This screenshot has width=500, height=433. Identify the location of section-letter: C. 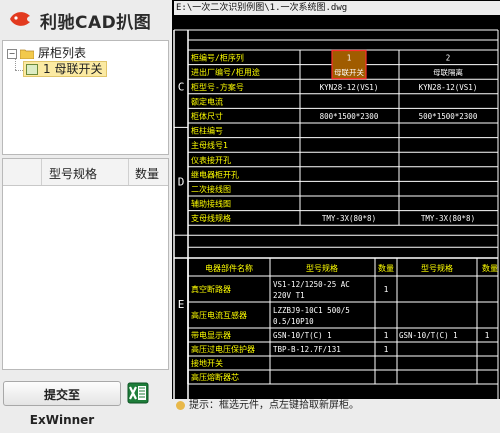
(181, 87).